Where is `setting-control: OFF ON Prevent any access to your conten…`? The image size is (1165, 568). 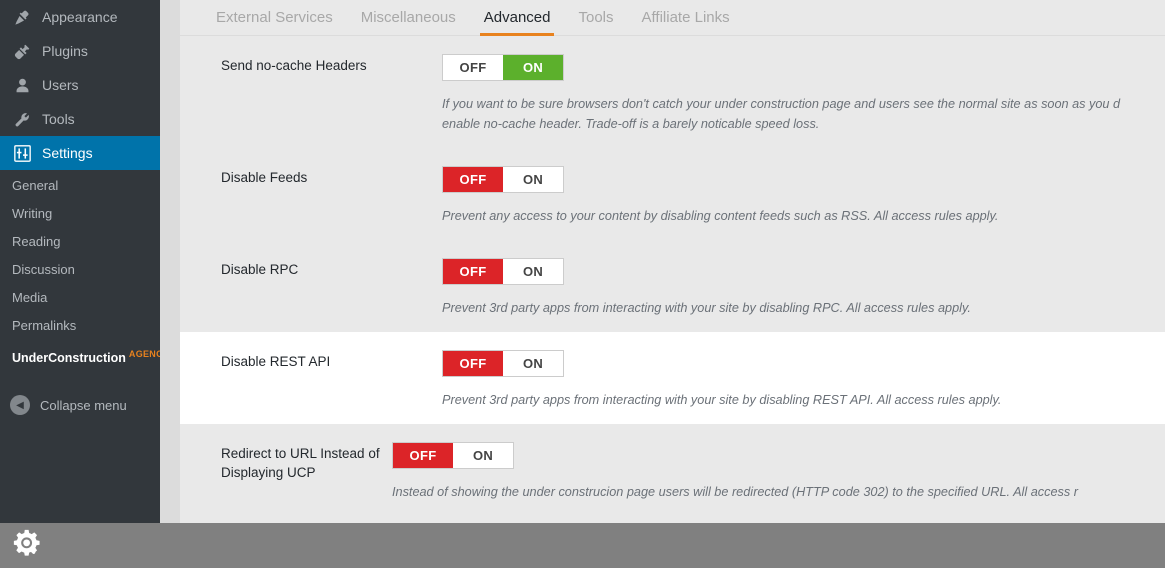 setting-control: OFF ON Prevent any access to your conten… is located at coordinates (803, 196).